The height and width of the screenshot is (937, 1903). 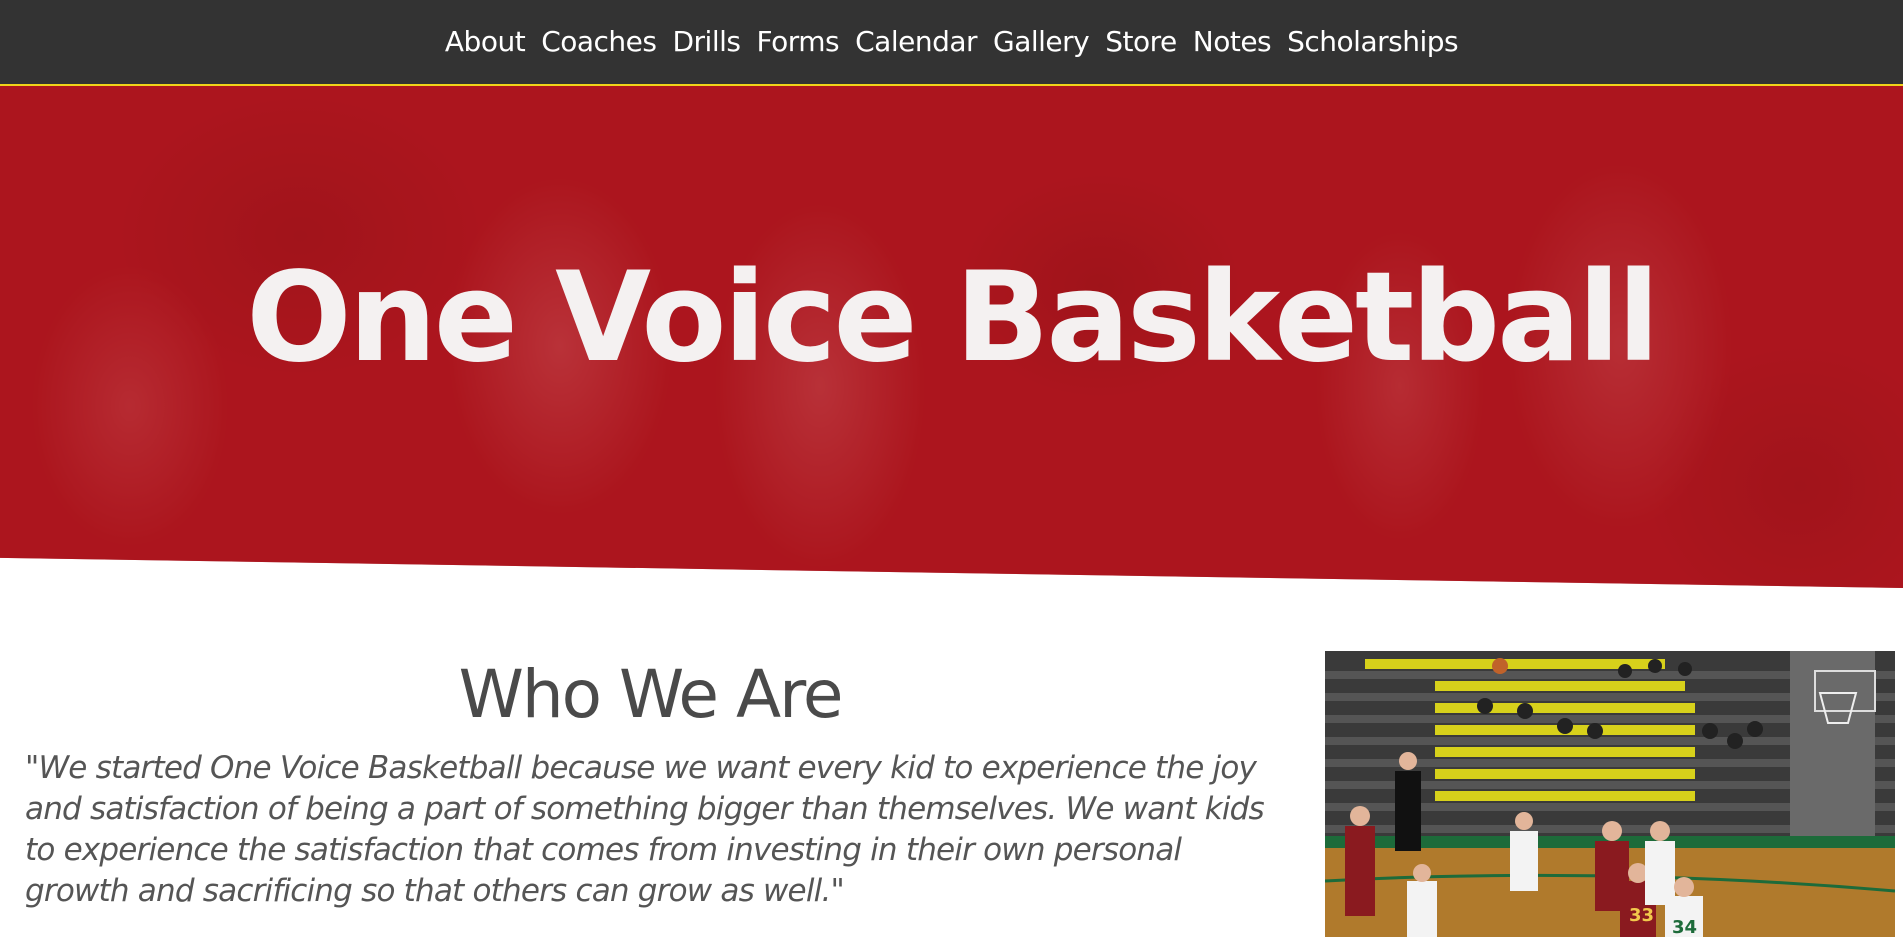 What do you see at coordinates (1684, 927) in the screenshot?
I see `jersey-number-34: 34` at bounding box center [1684, 927].